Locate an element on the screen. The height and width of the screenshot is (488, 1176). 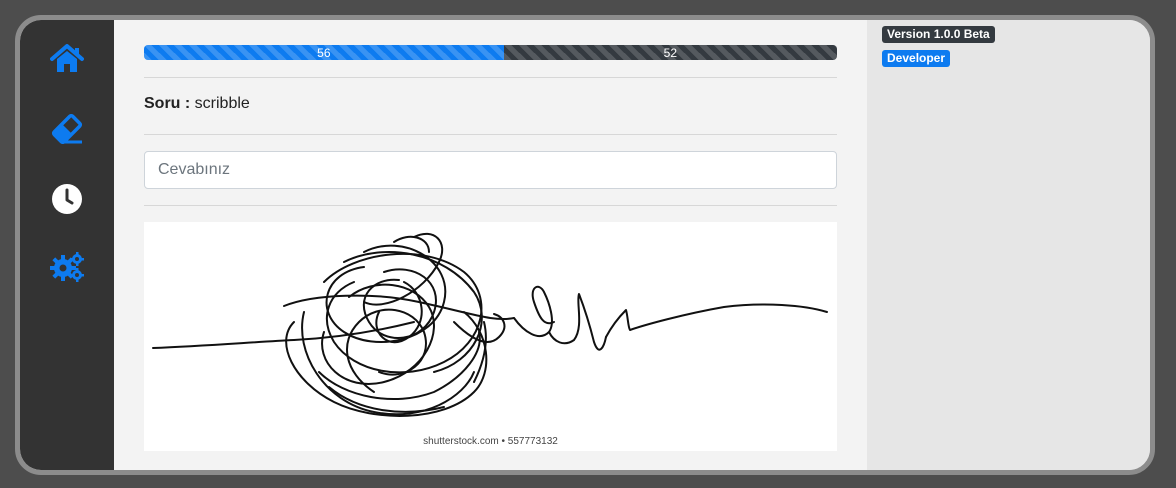
image-watermark: shutterstock.com • 557773132 is located at coordinates (490, 441).